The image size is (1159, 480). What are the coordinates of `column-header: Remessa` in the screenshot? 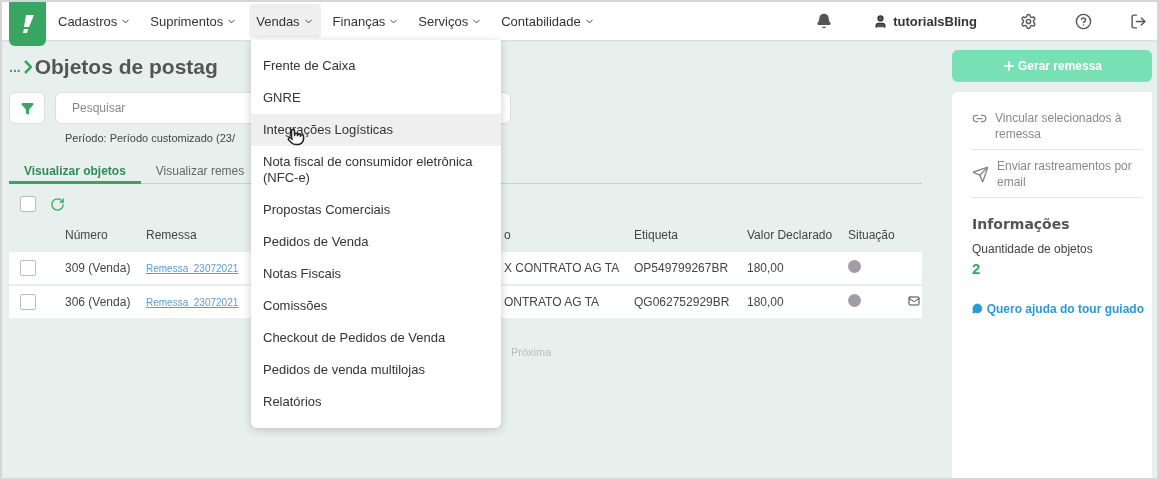 It's located at (171, 235).